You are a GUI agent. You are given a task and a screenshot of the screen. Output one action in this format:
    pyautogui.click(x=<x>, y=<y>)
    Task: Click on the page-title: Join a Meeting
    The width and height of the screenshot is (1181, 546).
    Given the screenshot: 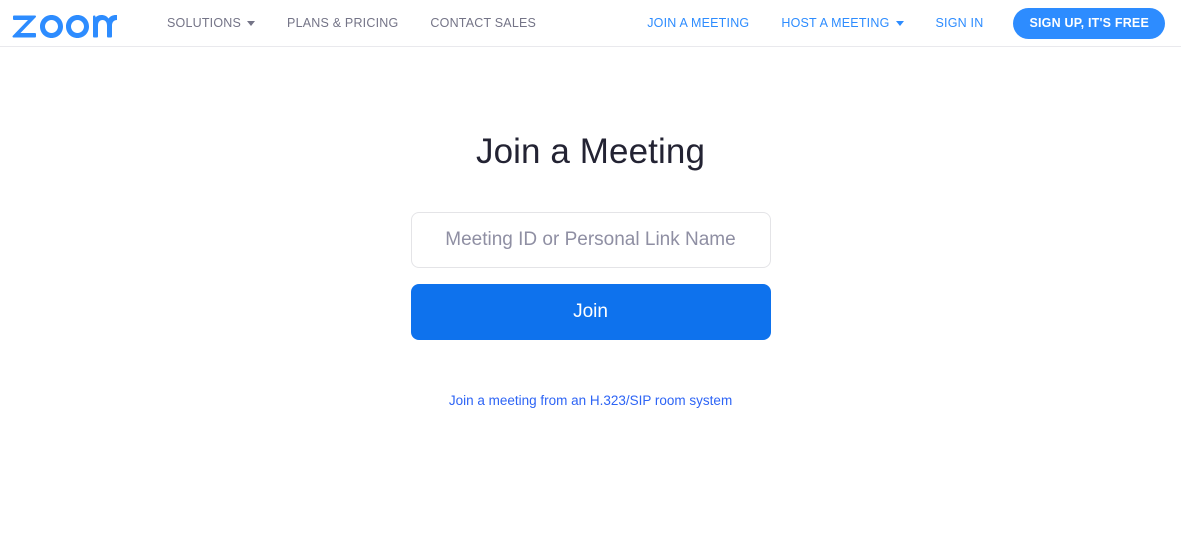 What is the action you would take?
    pyautogui.click(x=590, y=151)
    